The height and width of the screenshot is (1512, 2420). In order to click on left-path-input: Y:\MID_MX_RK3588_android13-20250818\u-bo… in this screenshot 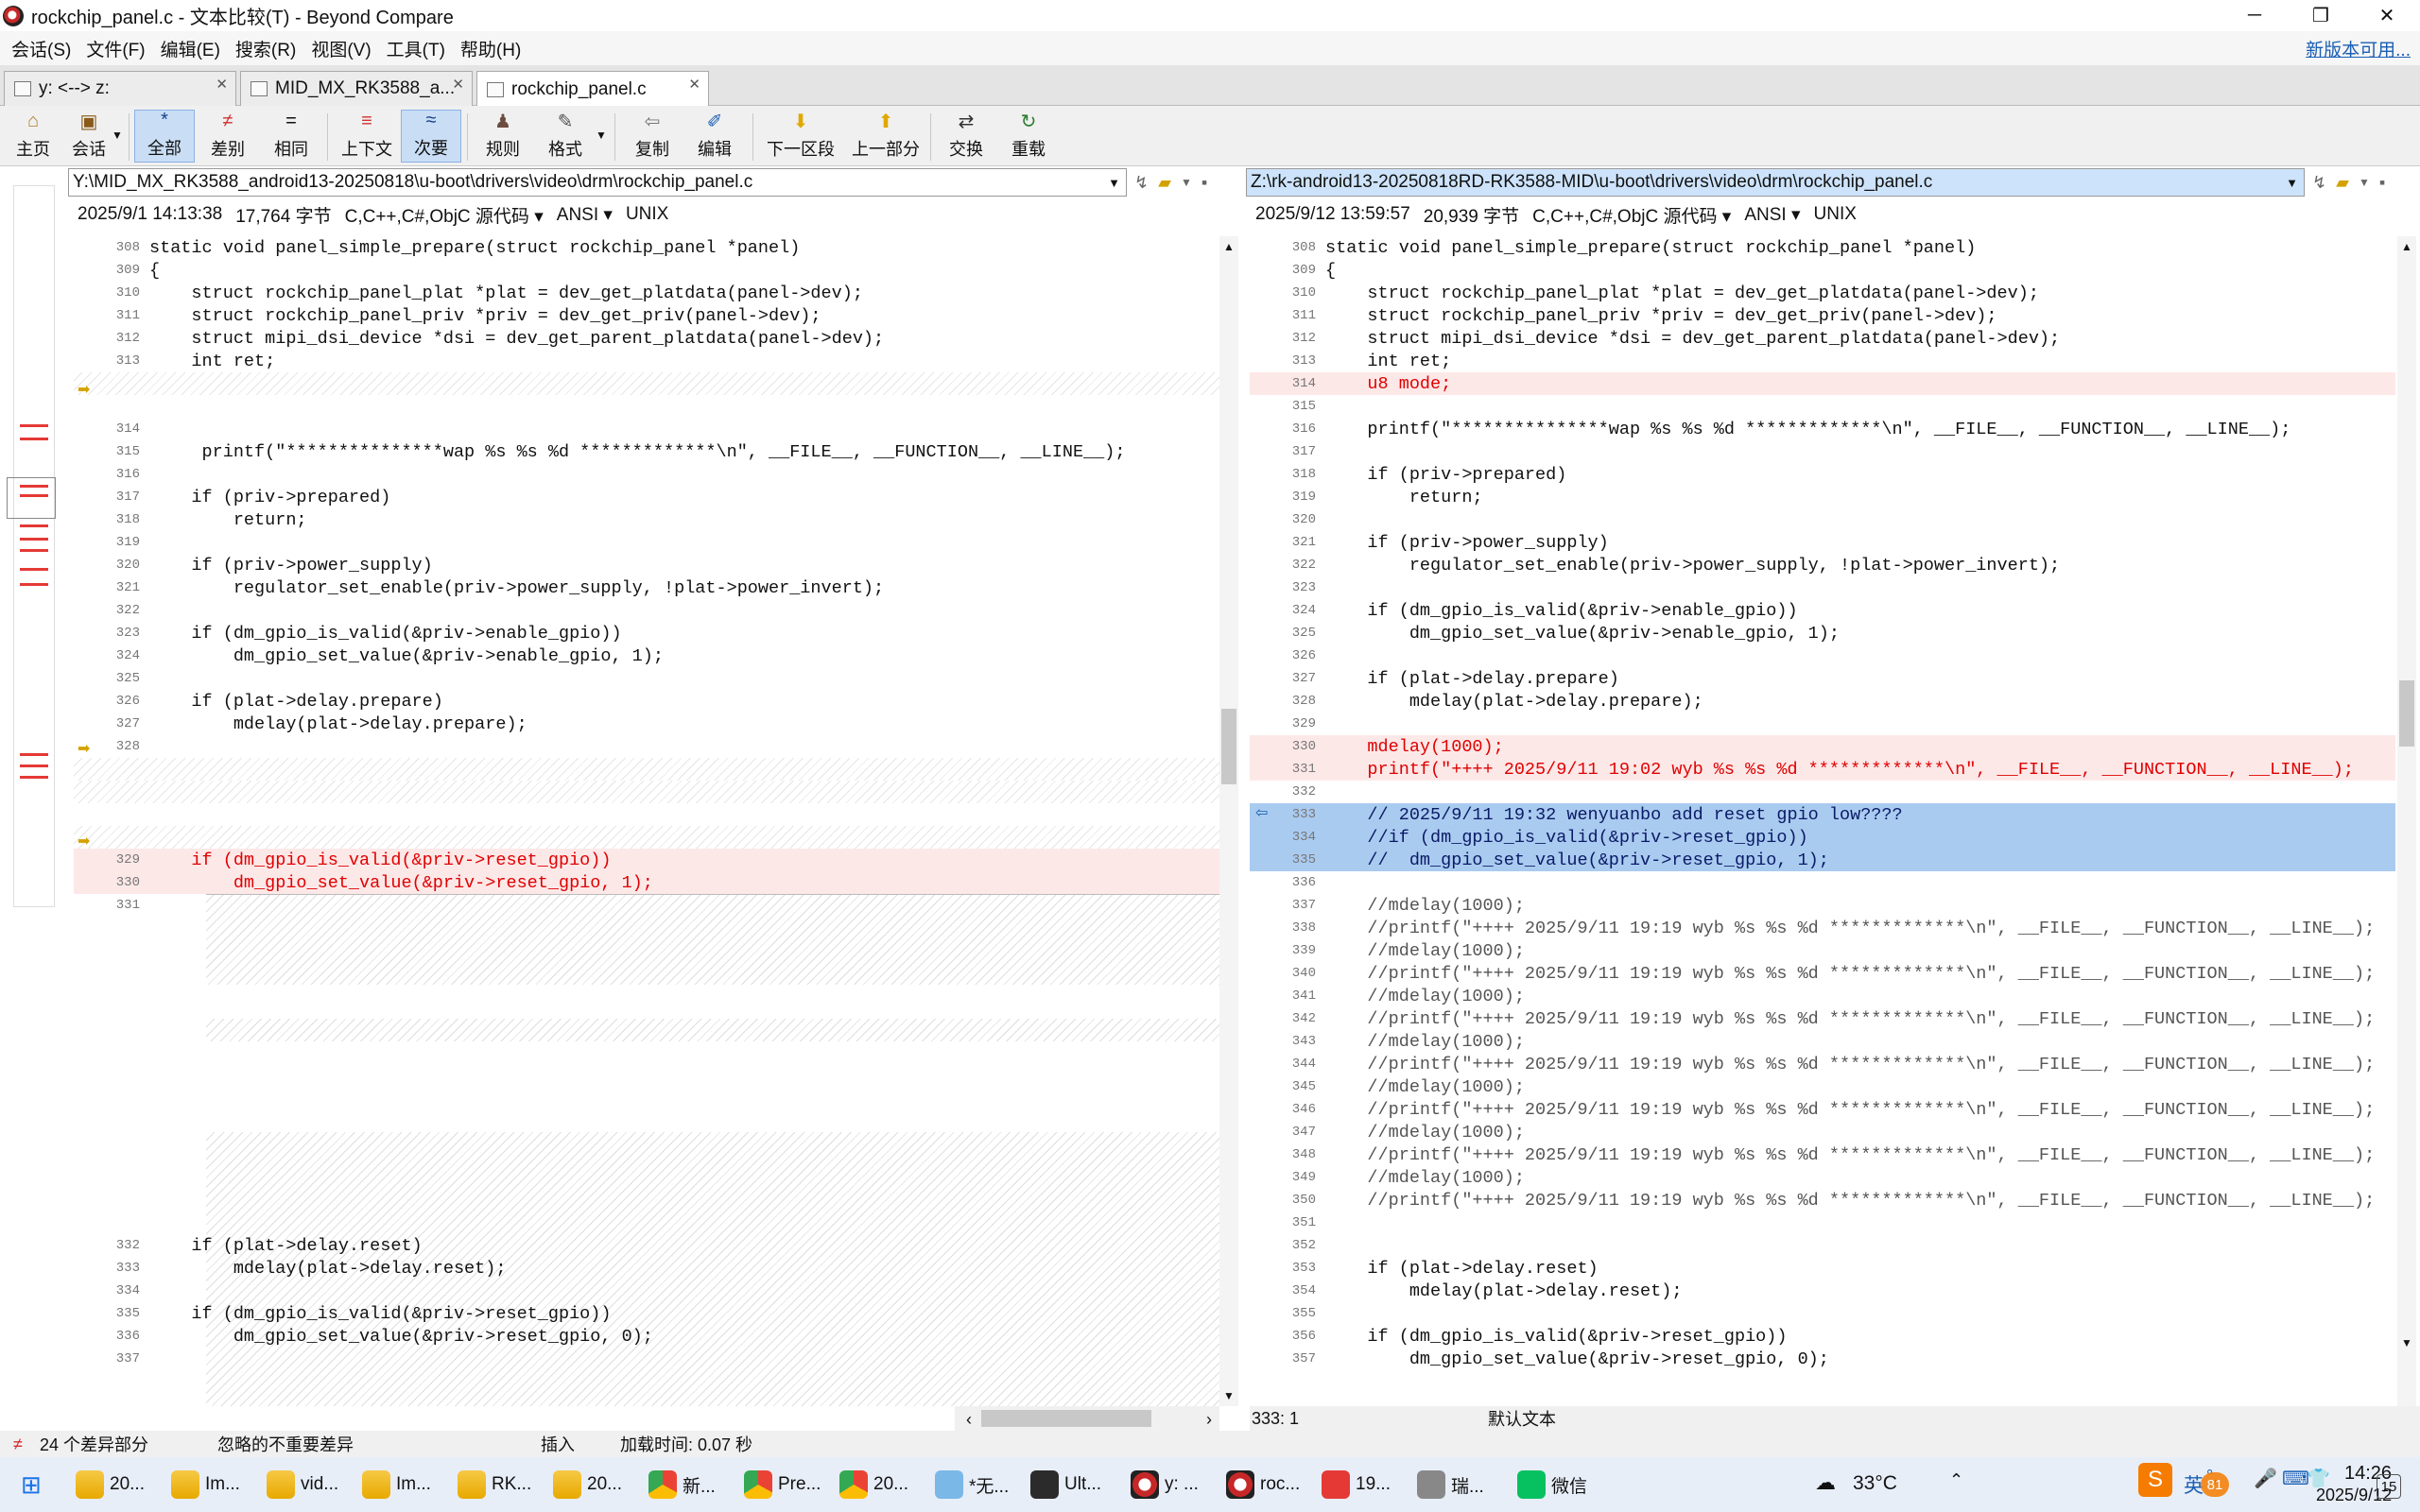, I will do `click(597, 182)`.